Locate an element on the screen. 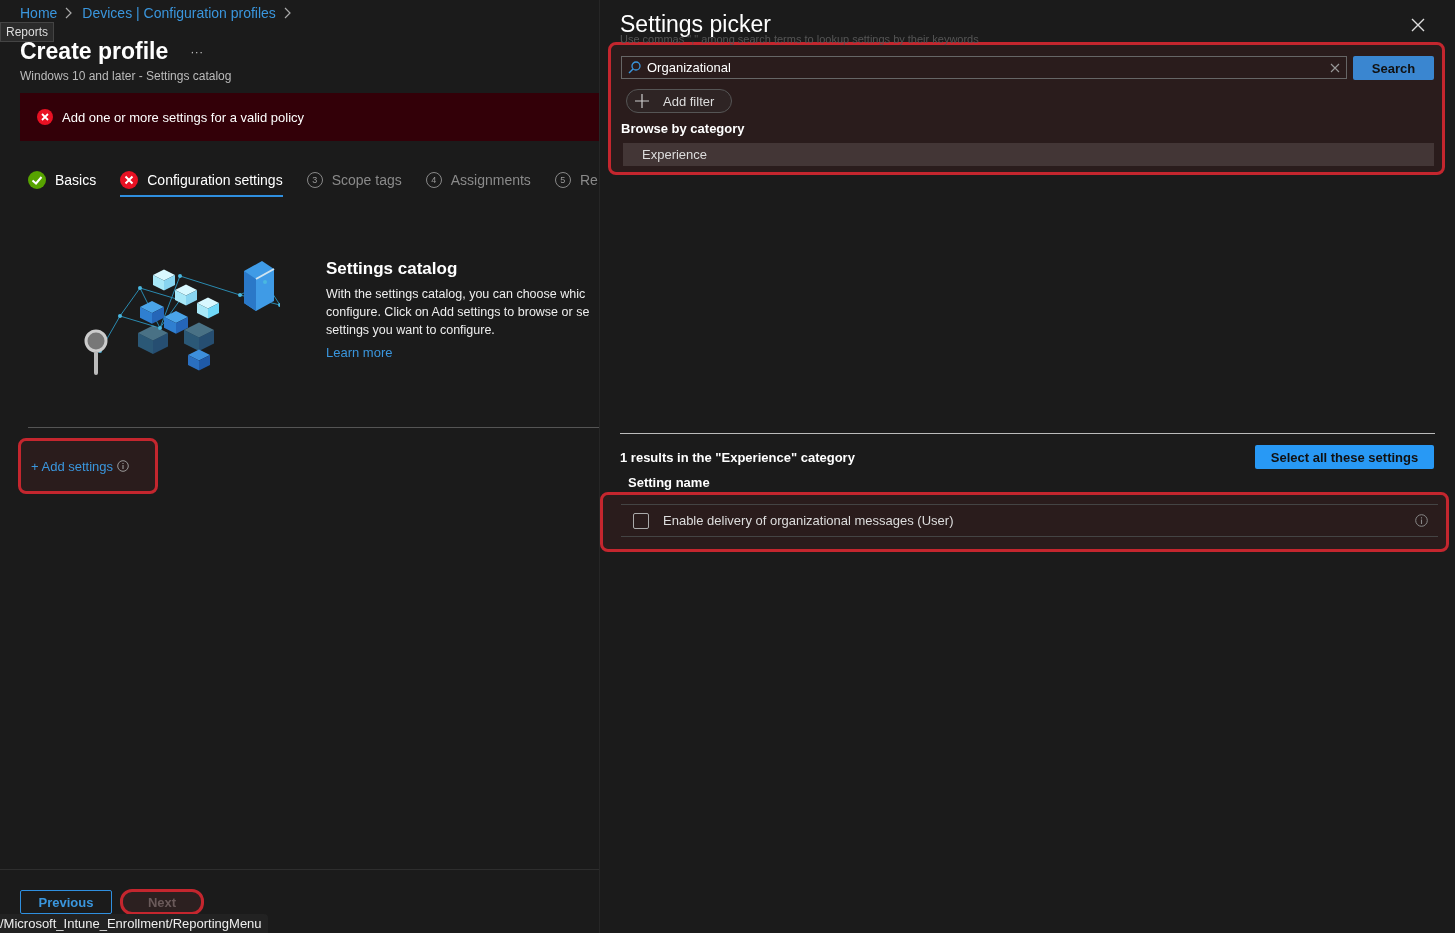 The image size is (1455, 933). search-field: Organizational is located at coordinates (984, 67).